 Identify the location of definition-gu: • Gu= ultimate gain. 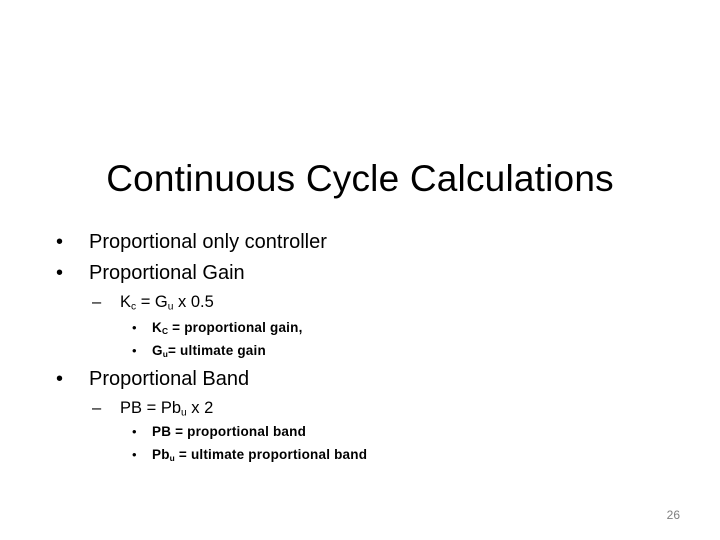
(199, 350).